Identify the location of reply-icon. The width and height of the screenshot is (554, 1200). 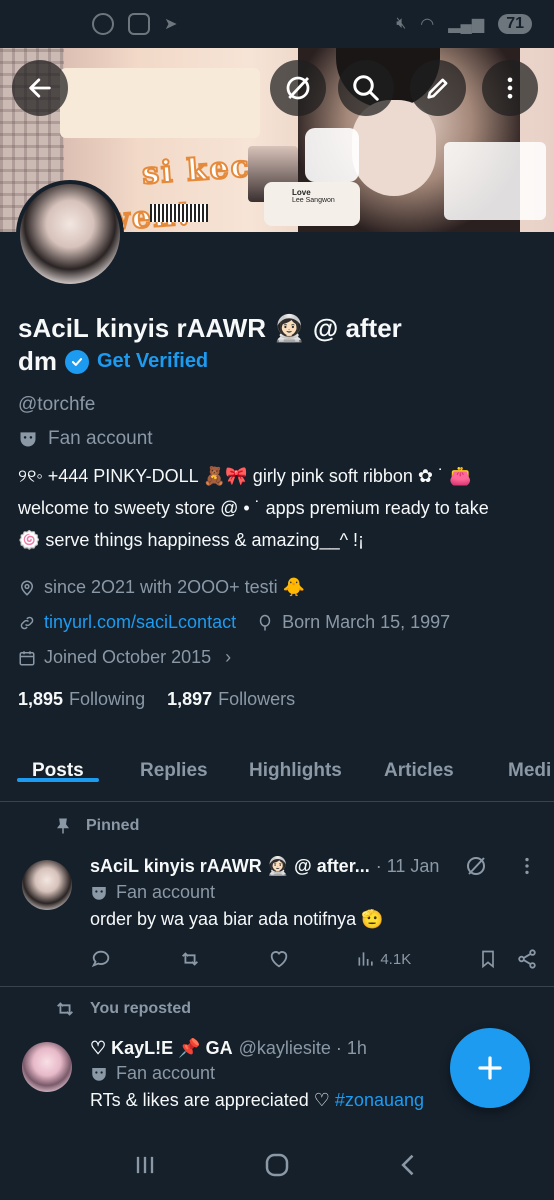
(100, 959).